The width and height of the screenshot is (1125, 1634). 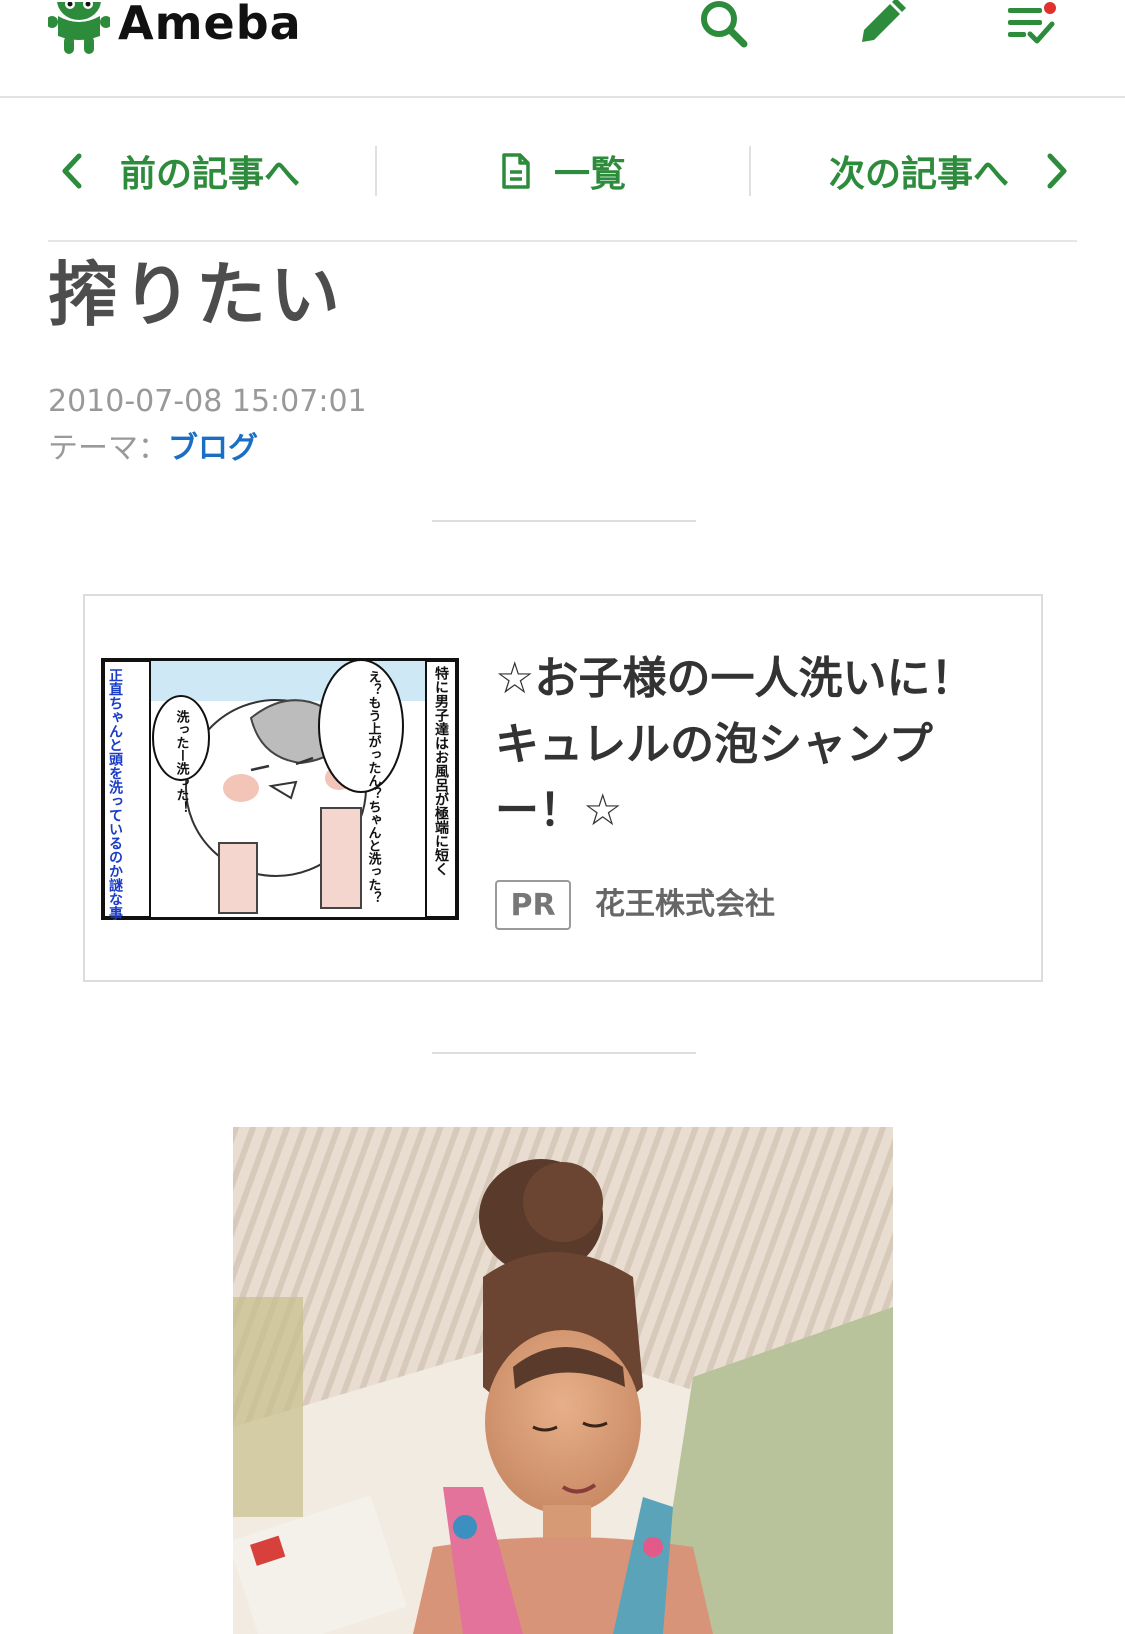 I want to click on search-icon, so click(x=724, y=24).